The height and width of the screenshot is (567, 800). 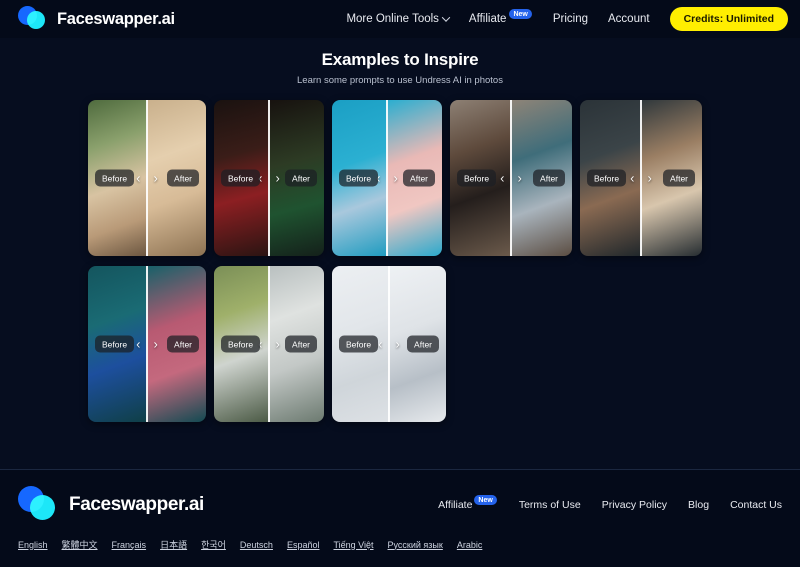 I want to click on footer-brand-name: Faceswapper.ai, so click(x=136, y=504).